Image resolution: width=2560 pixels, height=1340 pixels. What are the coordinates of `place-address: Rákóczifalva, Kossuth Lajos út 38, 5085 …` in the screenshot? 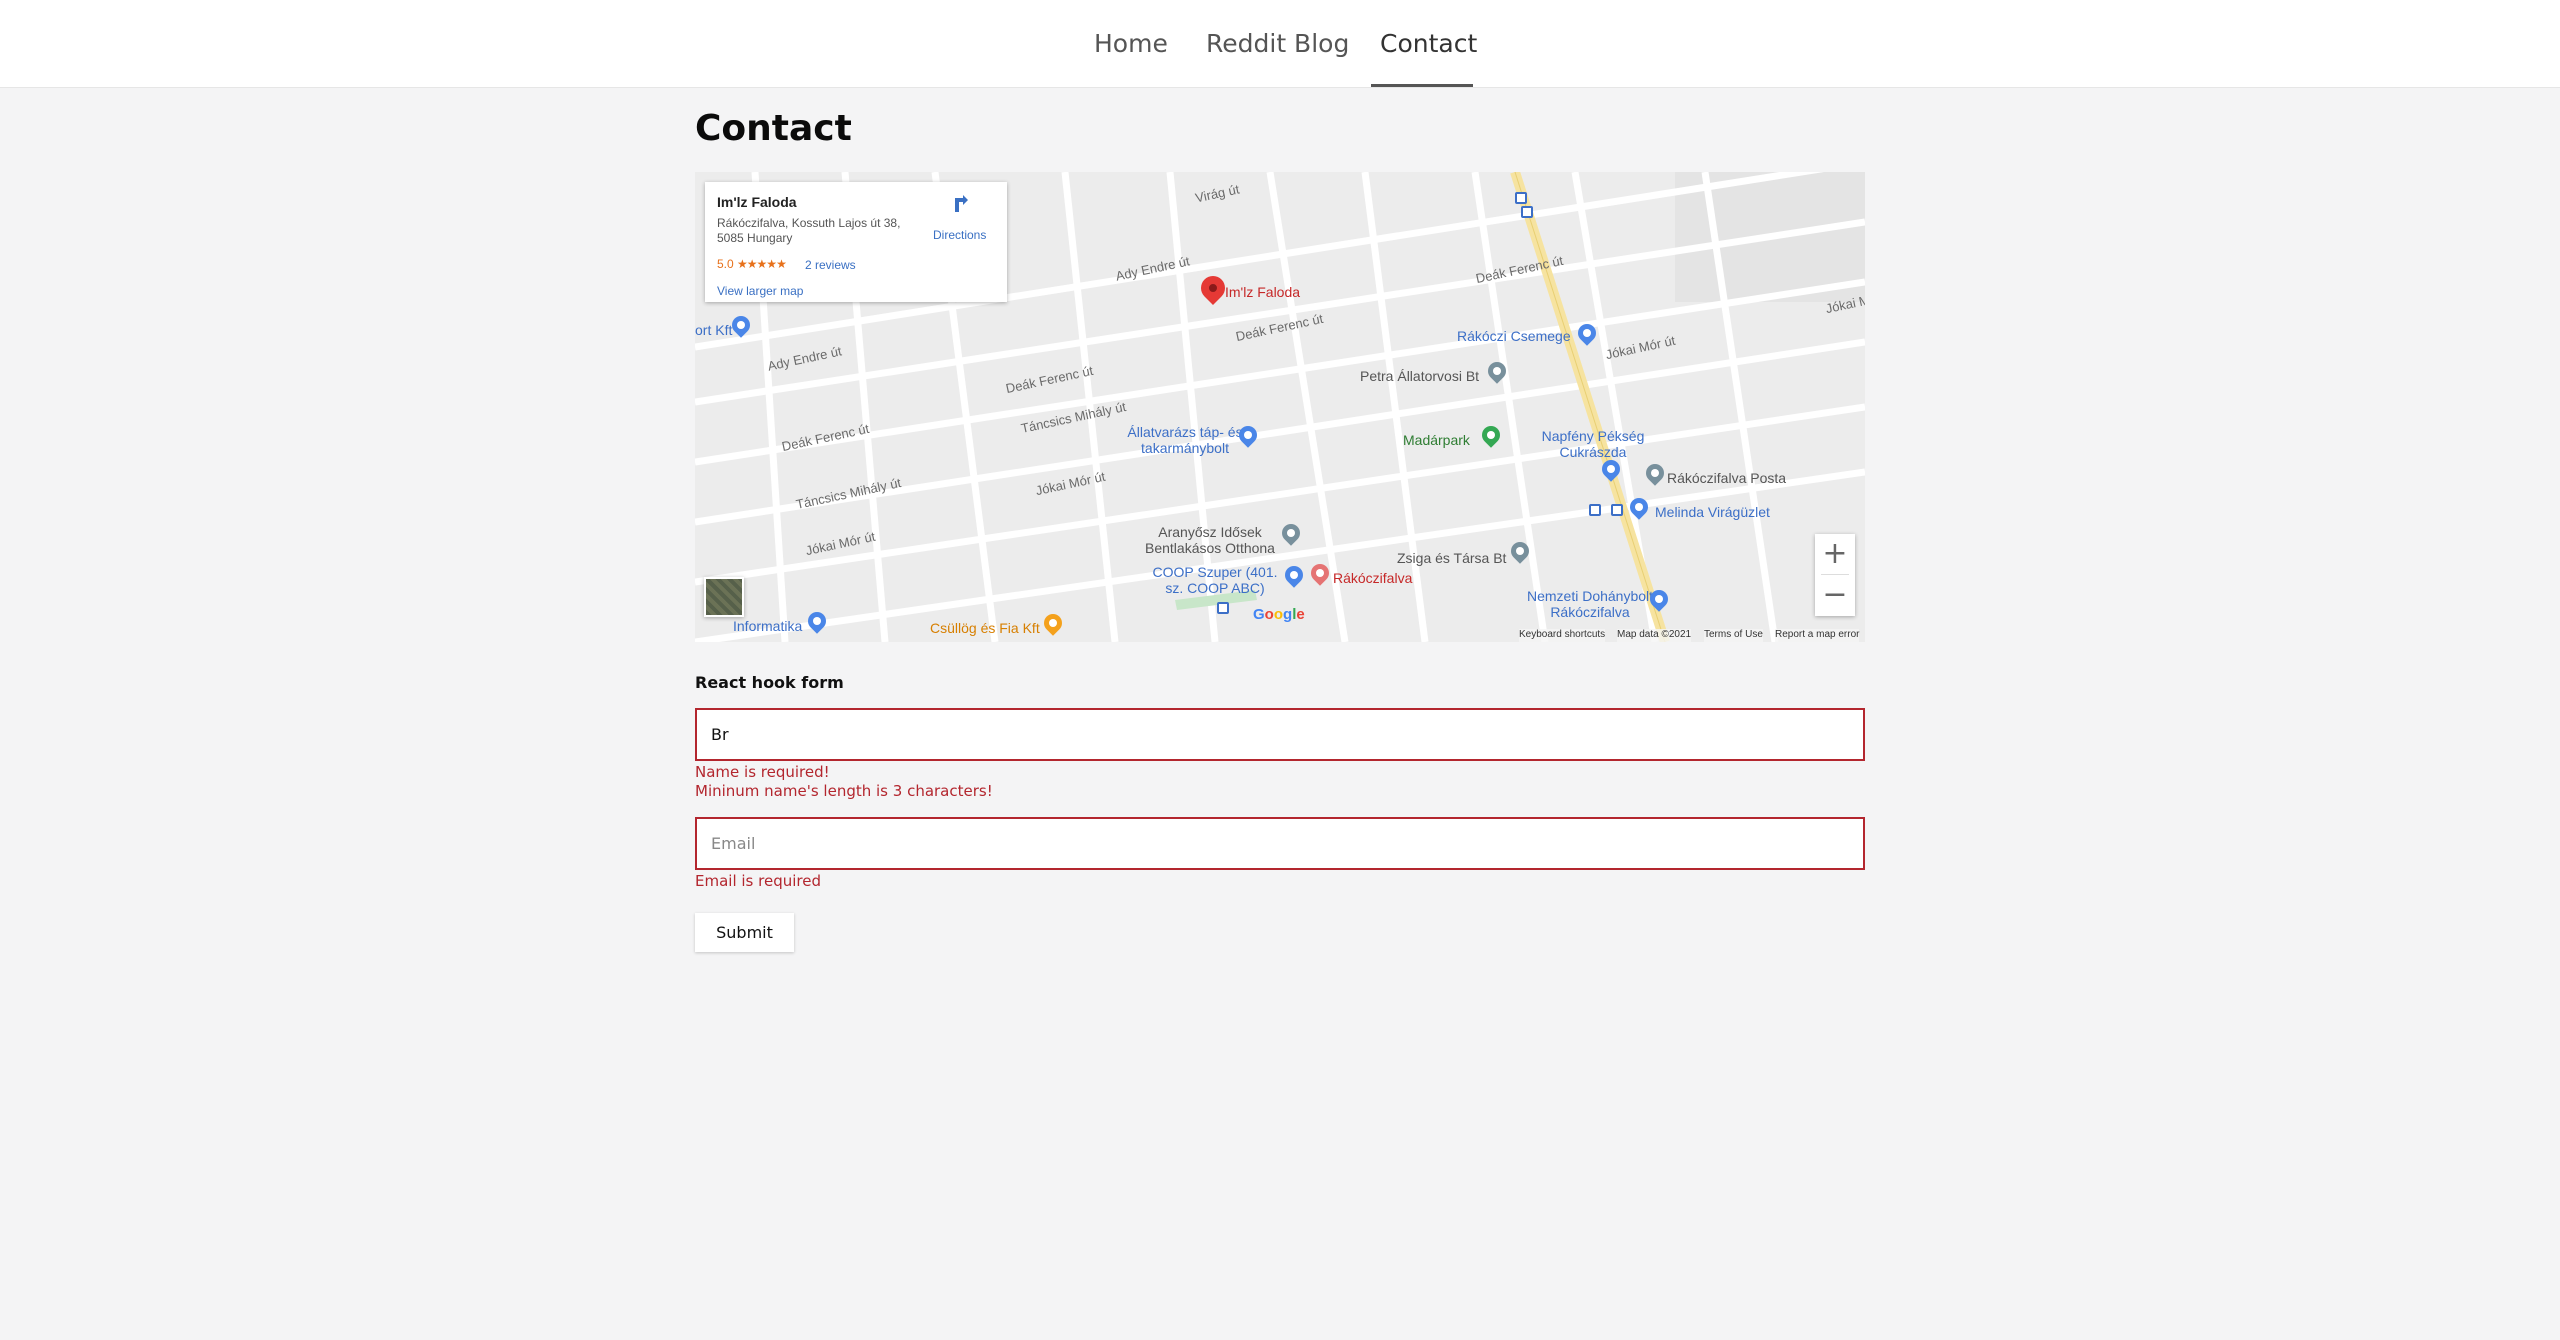 It's located at (809, 230).